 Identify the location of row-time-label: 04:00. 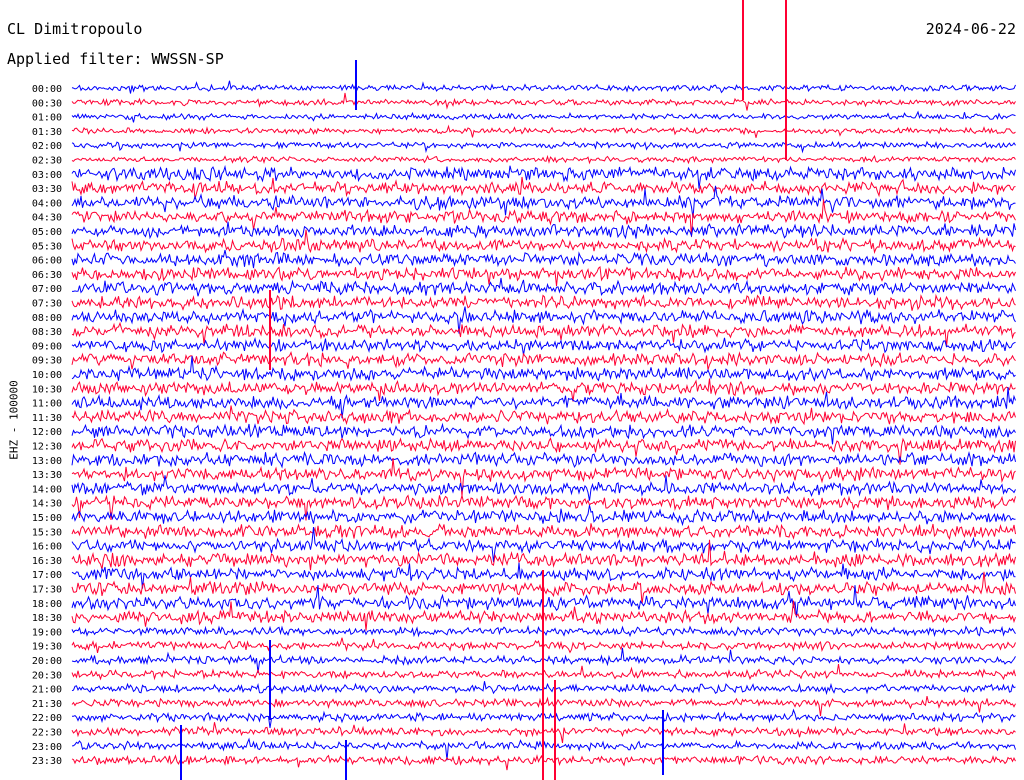
(47, 203).